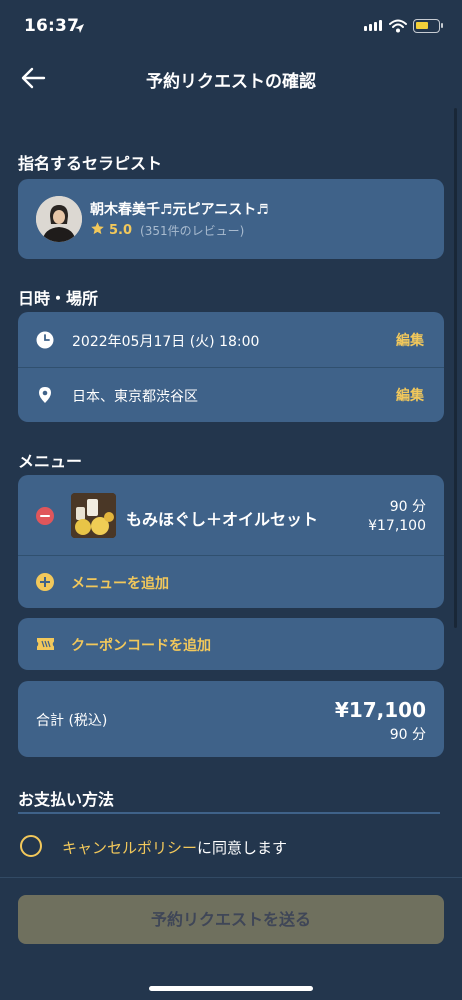  I want to click on edit-location-button: 編集, so click(410, 395).